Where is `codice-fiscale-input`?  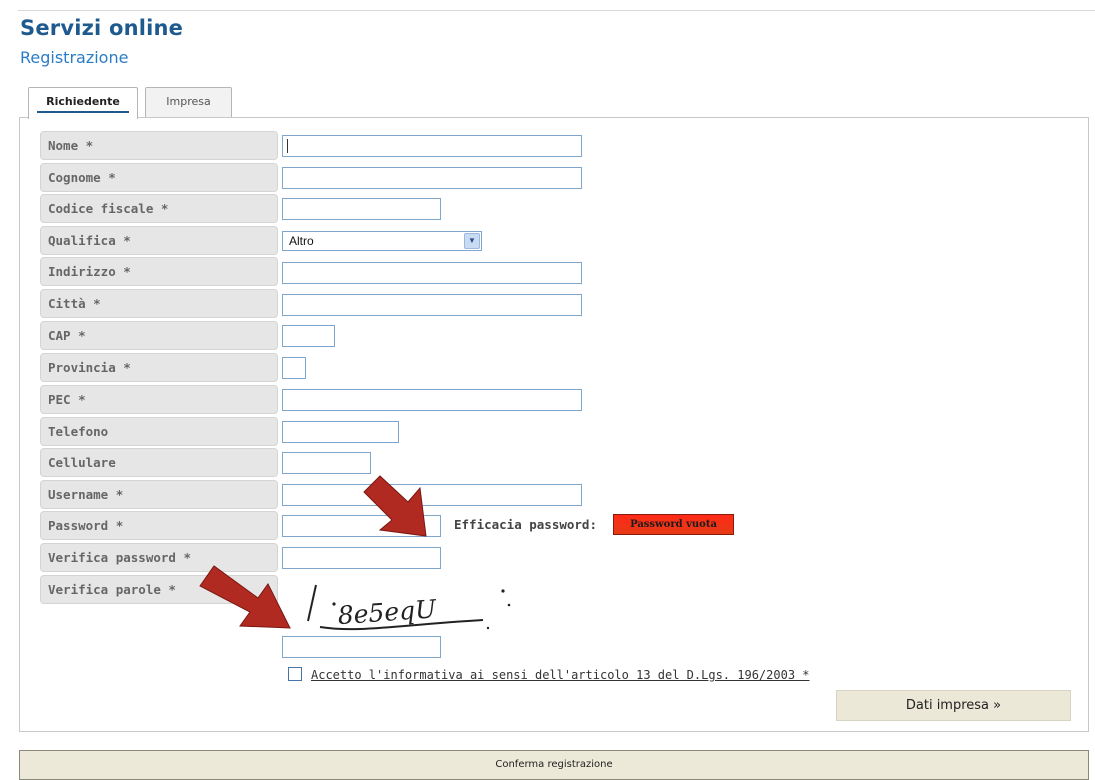
codice-fiscale-input is located at coordinates (361, 209).